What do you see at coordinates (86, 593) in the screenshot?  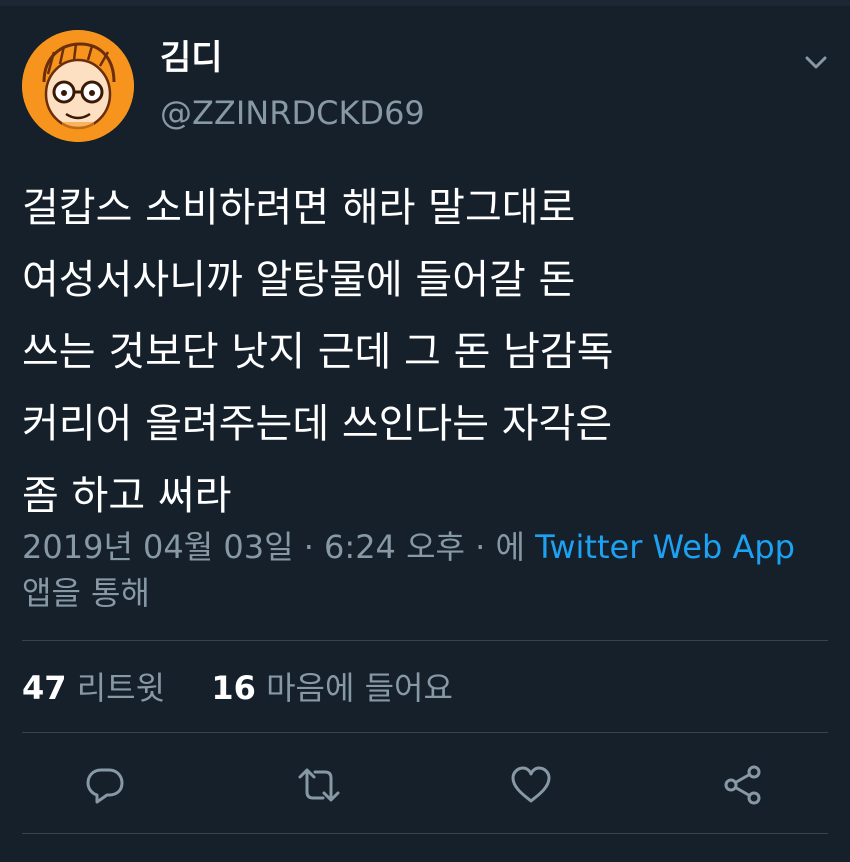 I see `source-suffix: 앱을 통해` at bounding box center [86, 593].